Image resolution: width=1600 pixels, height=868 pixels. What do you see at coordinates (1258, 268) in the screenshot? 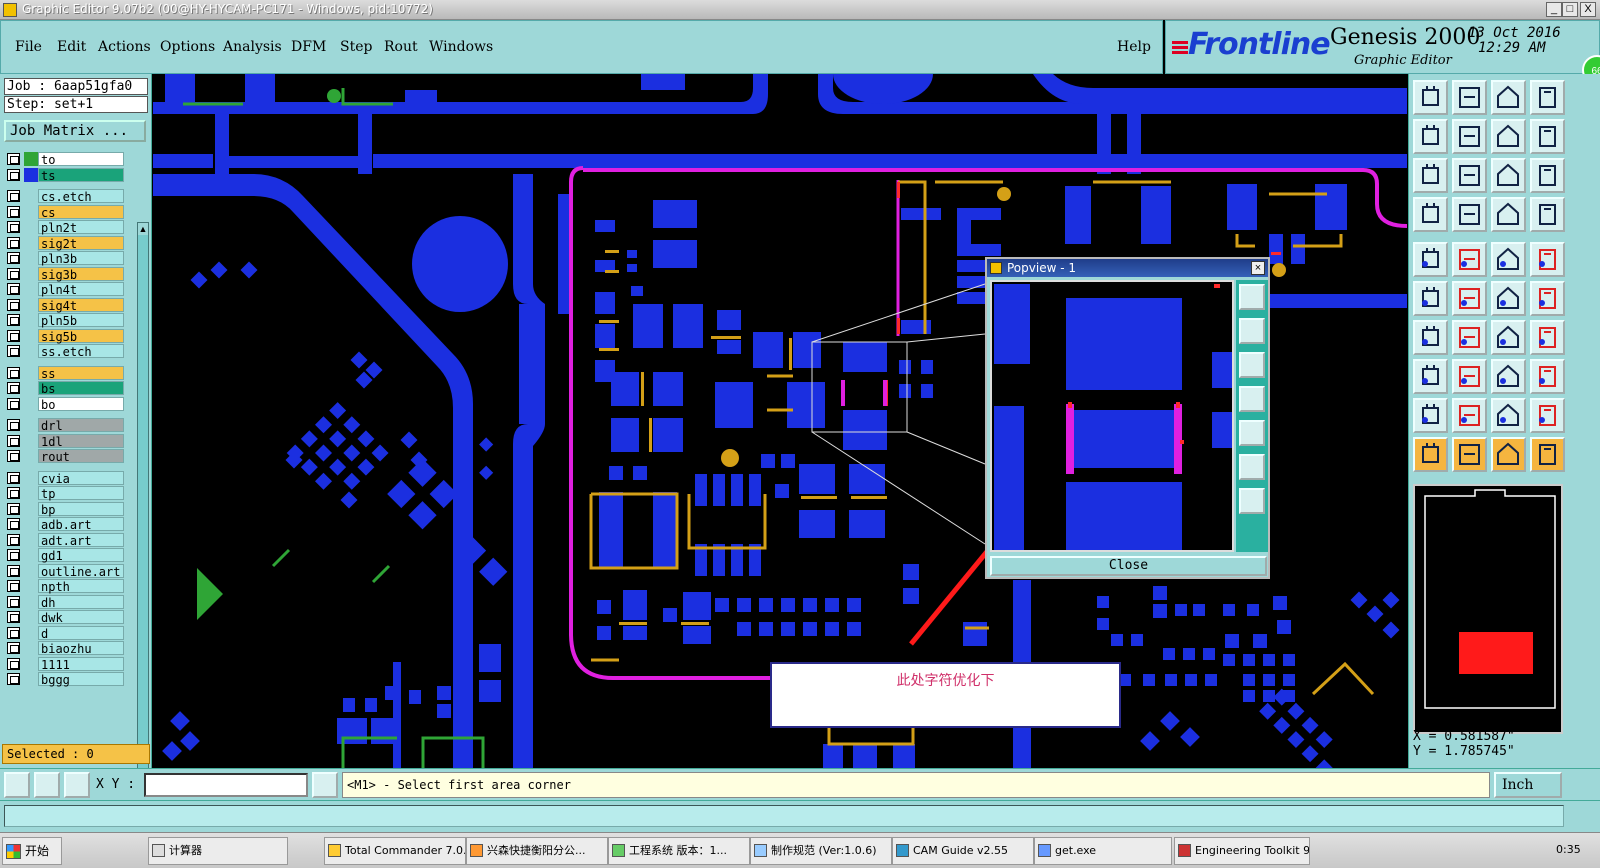
I see `popview-close-icon: ×` at bounding box center [1258, 268].